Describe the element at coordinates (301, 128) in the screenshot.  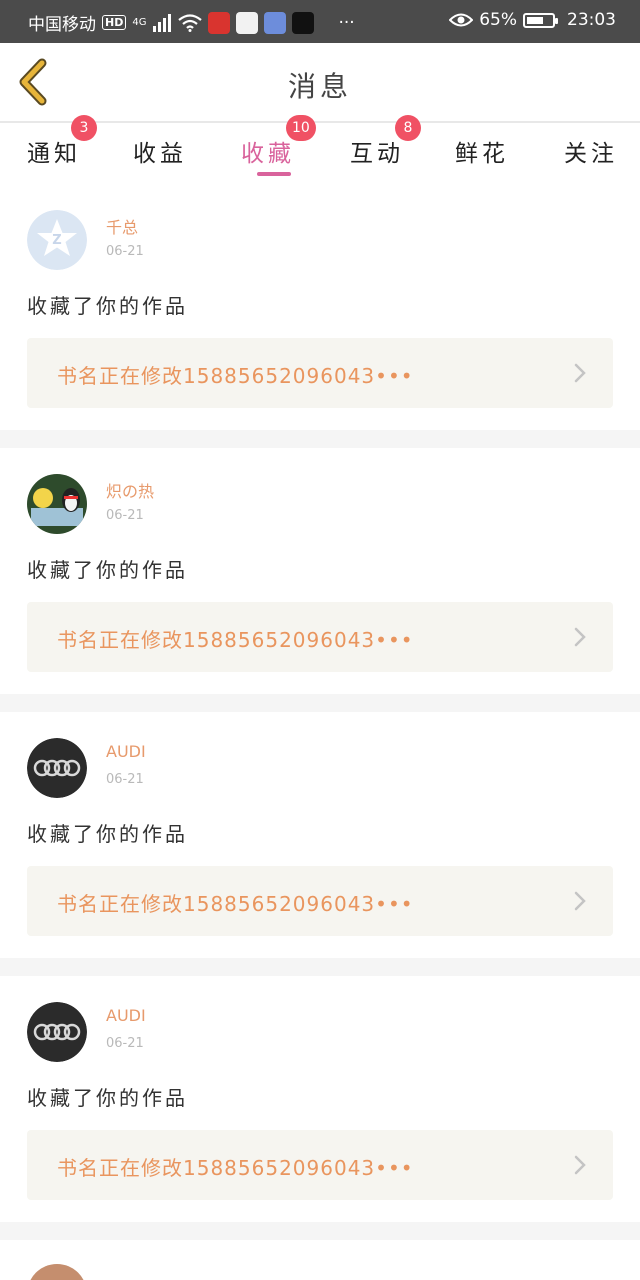
I see `unread-badge: 10` at that location.